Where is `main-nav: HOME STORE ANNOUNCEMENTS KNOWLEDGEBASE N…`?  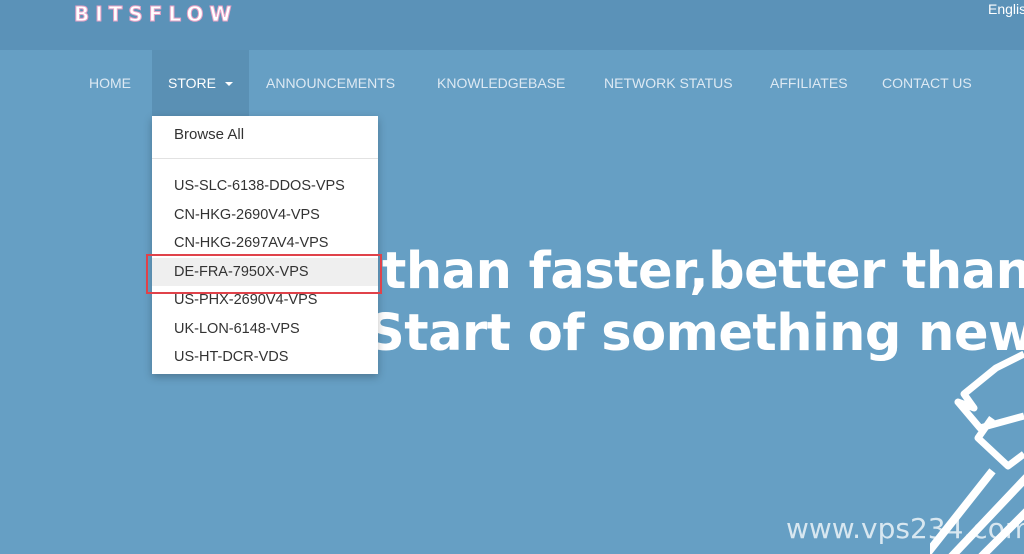 main-nav: HOME STORE ANNOUNCEMENTS KNOWLEDGEBASE N… is located at coordinates (512, 83).